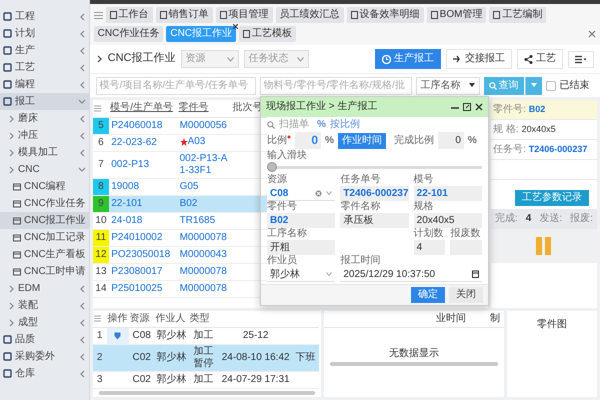  I want to click on tab: 工艺模板, so click(267, 34).